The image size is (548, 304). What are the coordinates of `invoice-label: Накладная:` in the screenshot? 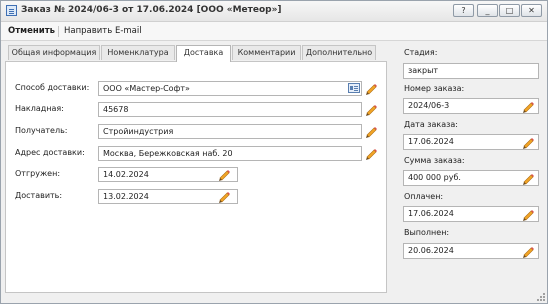 It's located at (39, 108).